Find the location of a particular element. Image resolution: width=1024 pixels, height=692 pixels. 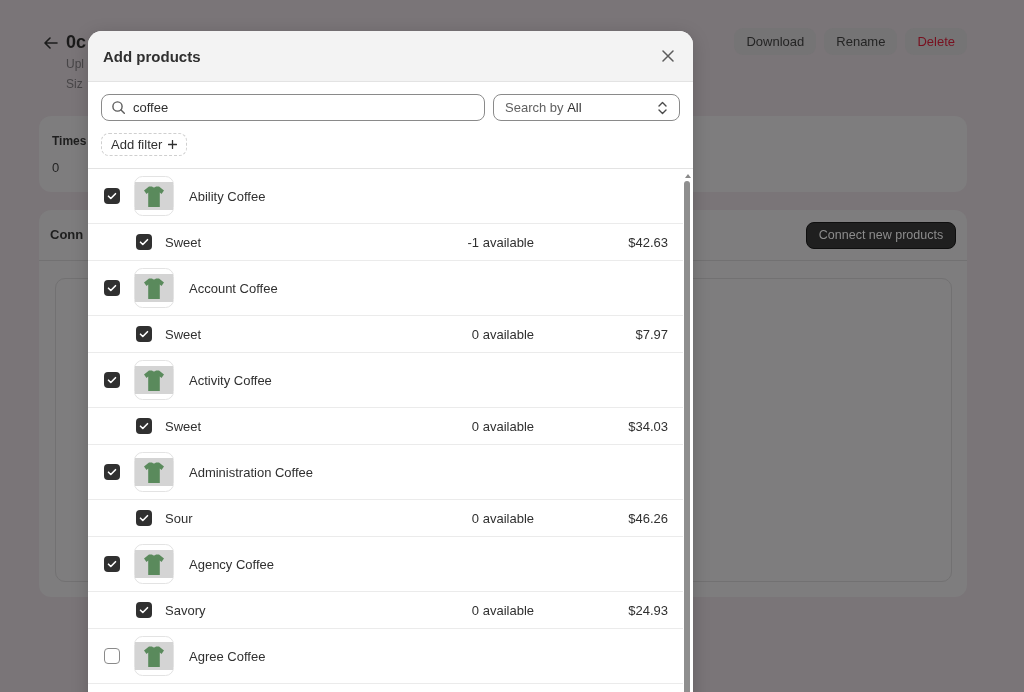

dialog-title: Add products is located at coordinates (152, 56).